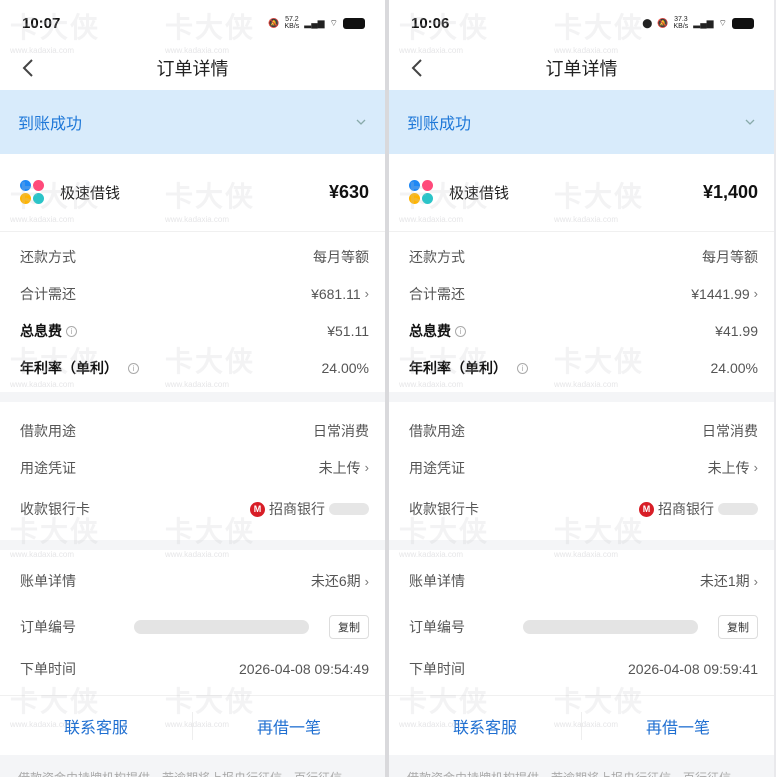 The width and height of the screenshot is (776, 777). What do you see at coordinates (48, 467) in the screenshot?
I see `voucher-label: 用途凭证` at bounding box center [48, 467].